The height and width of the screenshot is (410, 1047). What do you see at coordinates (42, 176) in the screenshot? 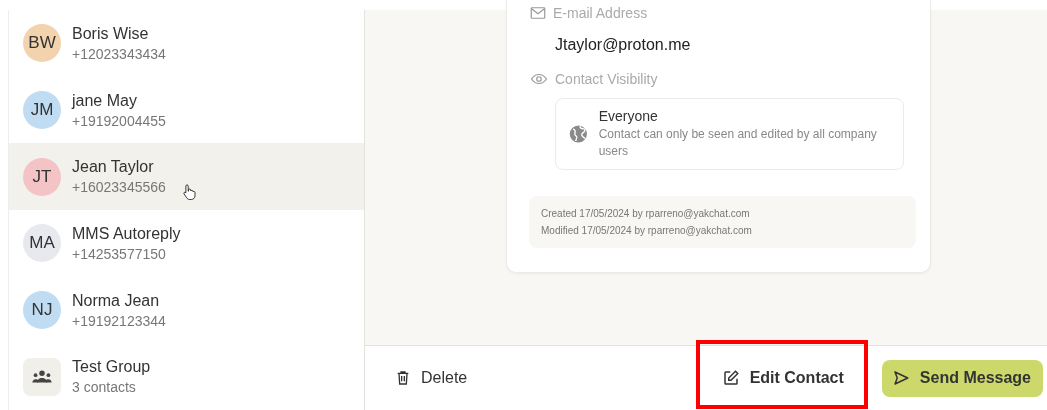
I see `avatar: JT` at bounding box center [42, 176].